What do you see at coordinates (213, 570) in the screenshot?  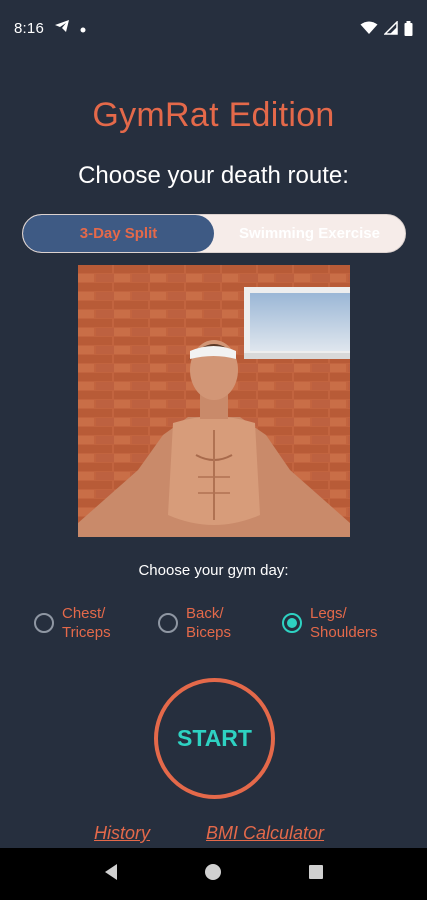 I see `gym-day-label: Choose your gym day:` at bounding box center [213, 570].